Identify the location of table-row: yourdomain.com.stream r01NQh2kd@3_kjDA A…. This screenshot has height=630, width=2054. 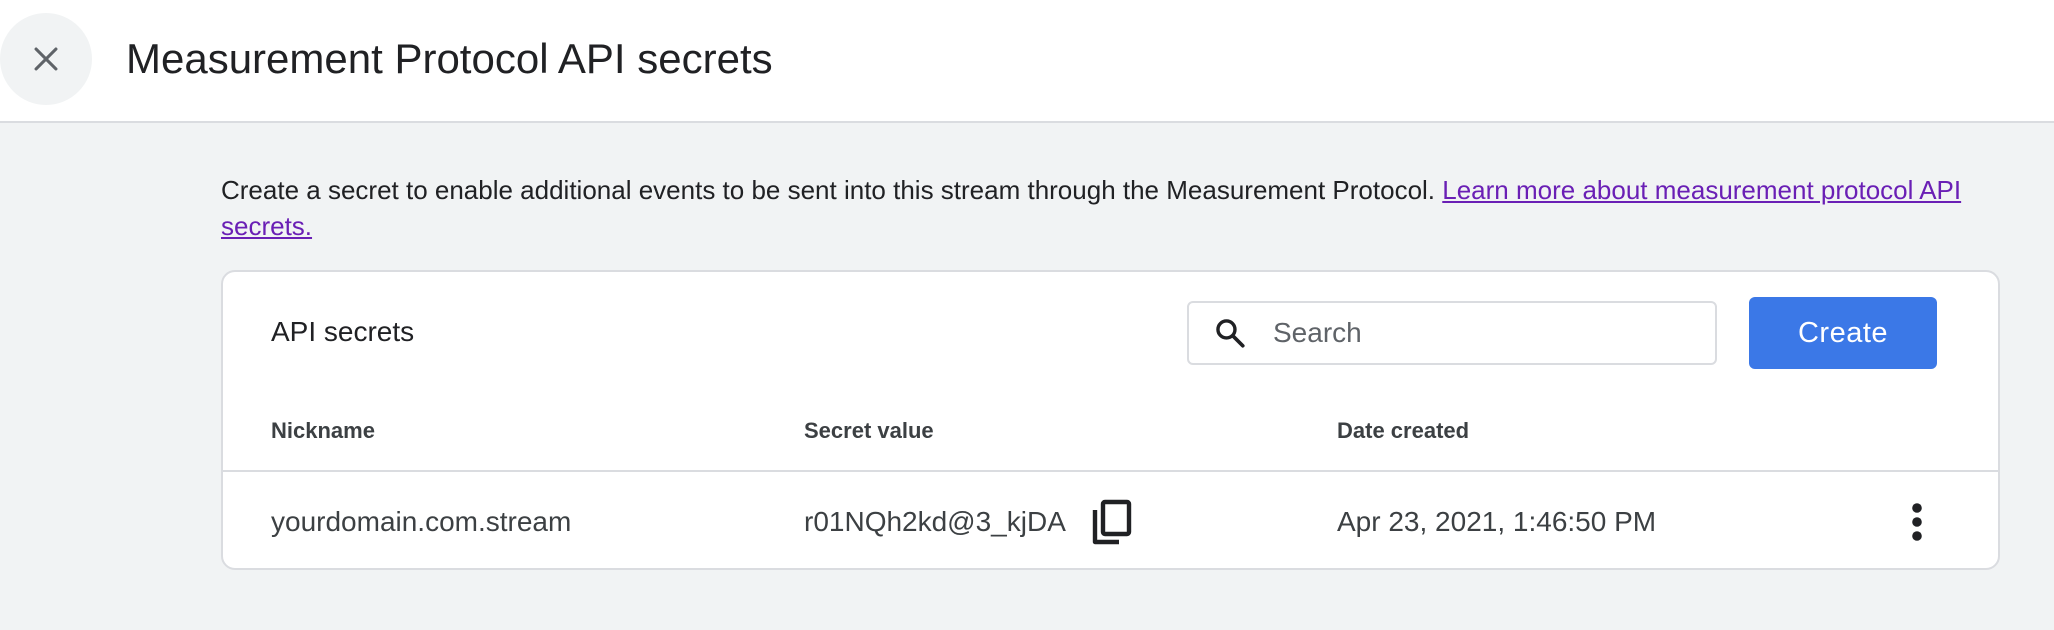
(1110, 521).